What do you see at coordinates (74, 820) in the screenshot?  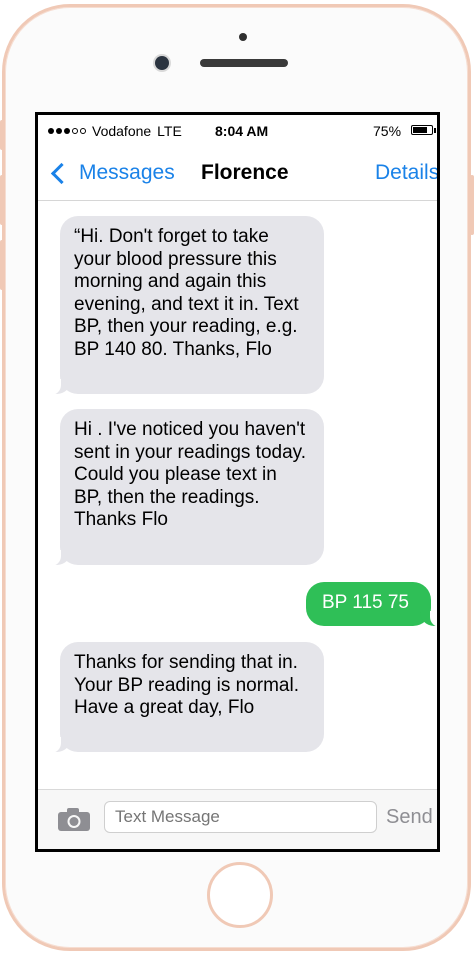 I see `camera-icon` at bounding box center [74, 820].